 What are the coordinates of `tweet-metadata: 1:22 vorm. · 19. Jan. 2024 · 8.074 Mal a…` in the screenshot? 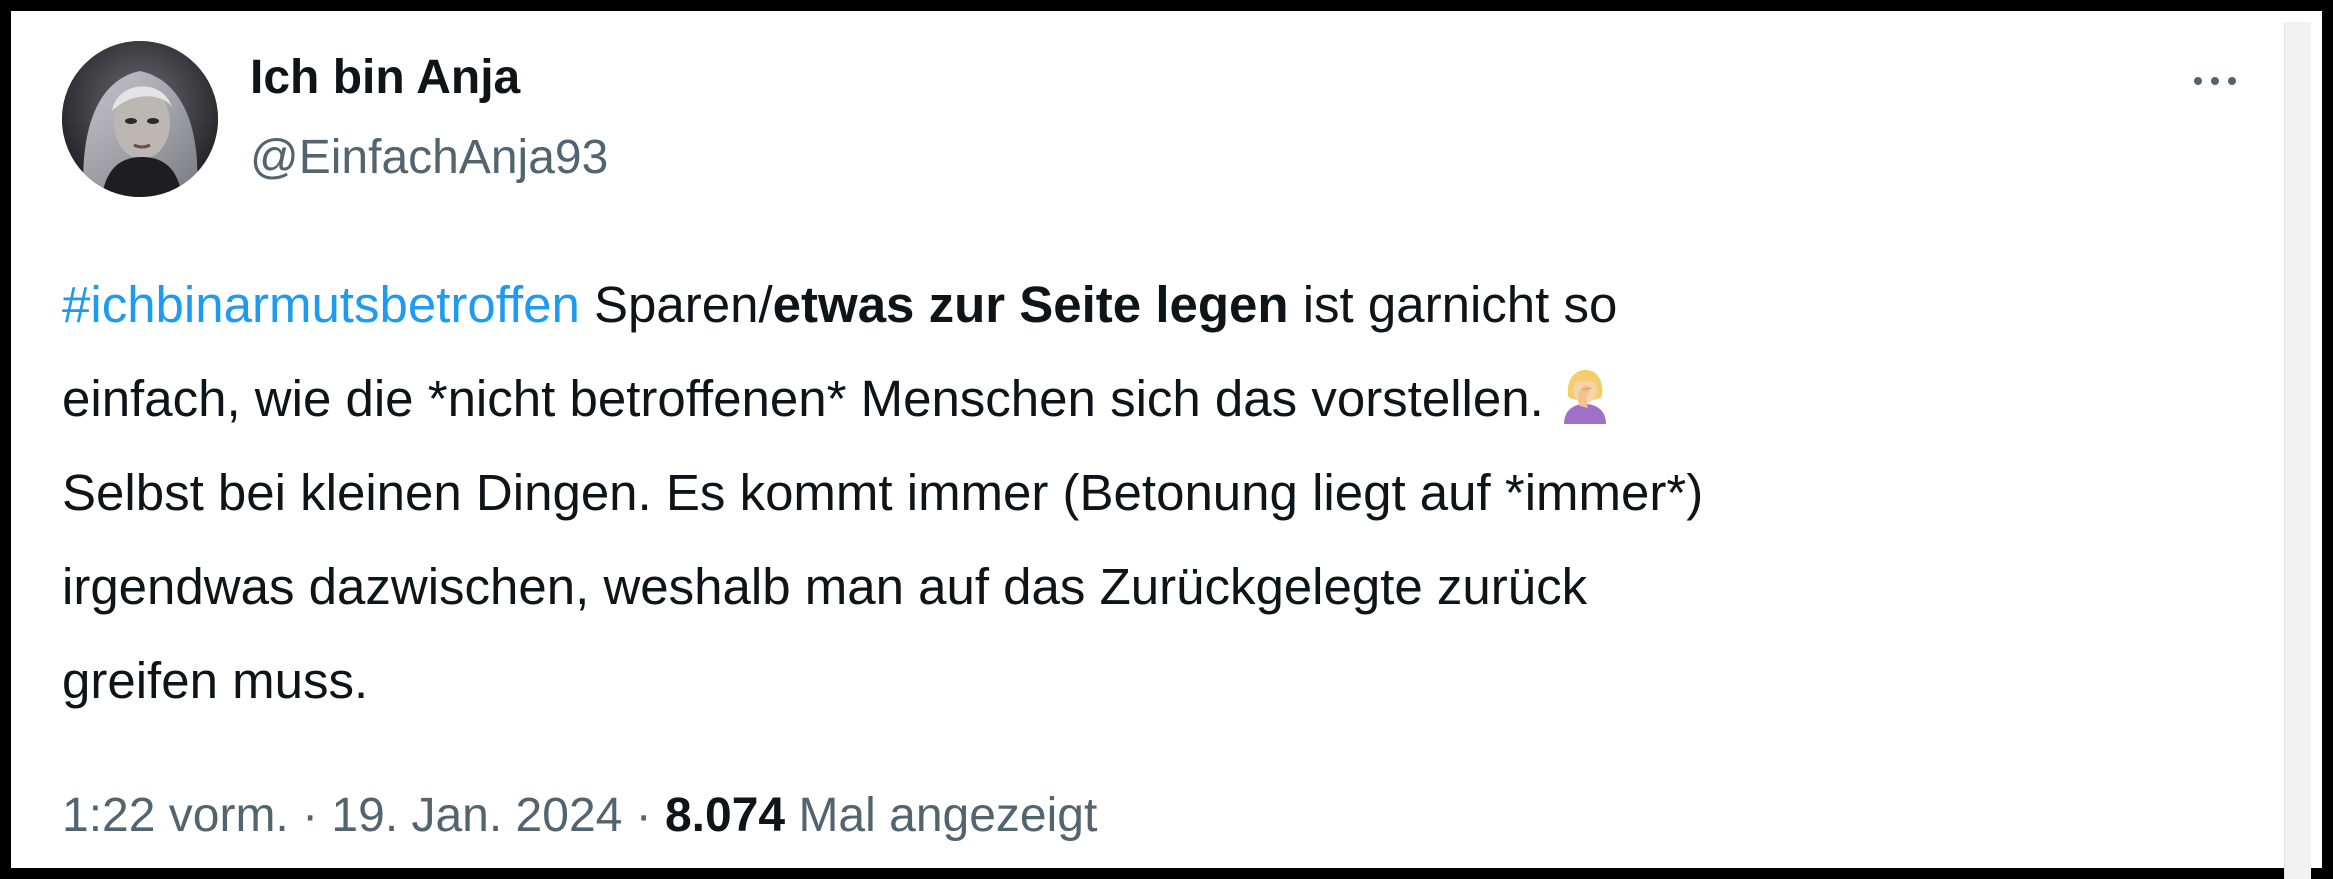 It's located at (579, 816).